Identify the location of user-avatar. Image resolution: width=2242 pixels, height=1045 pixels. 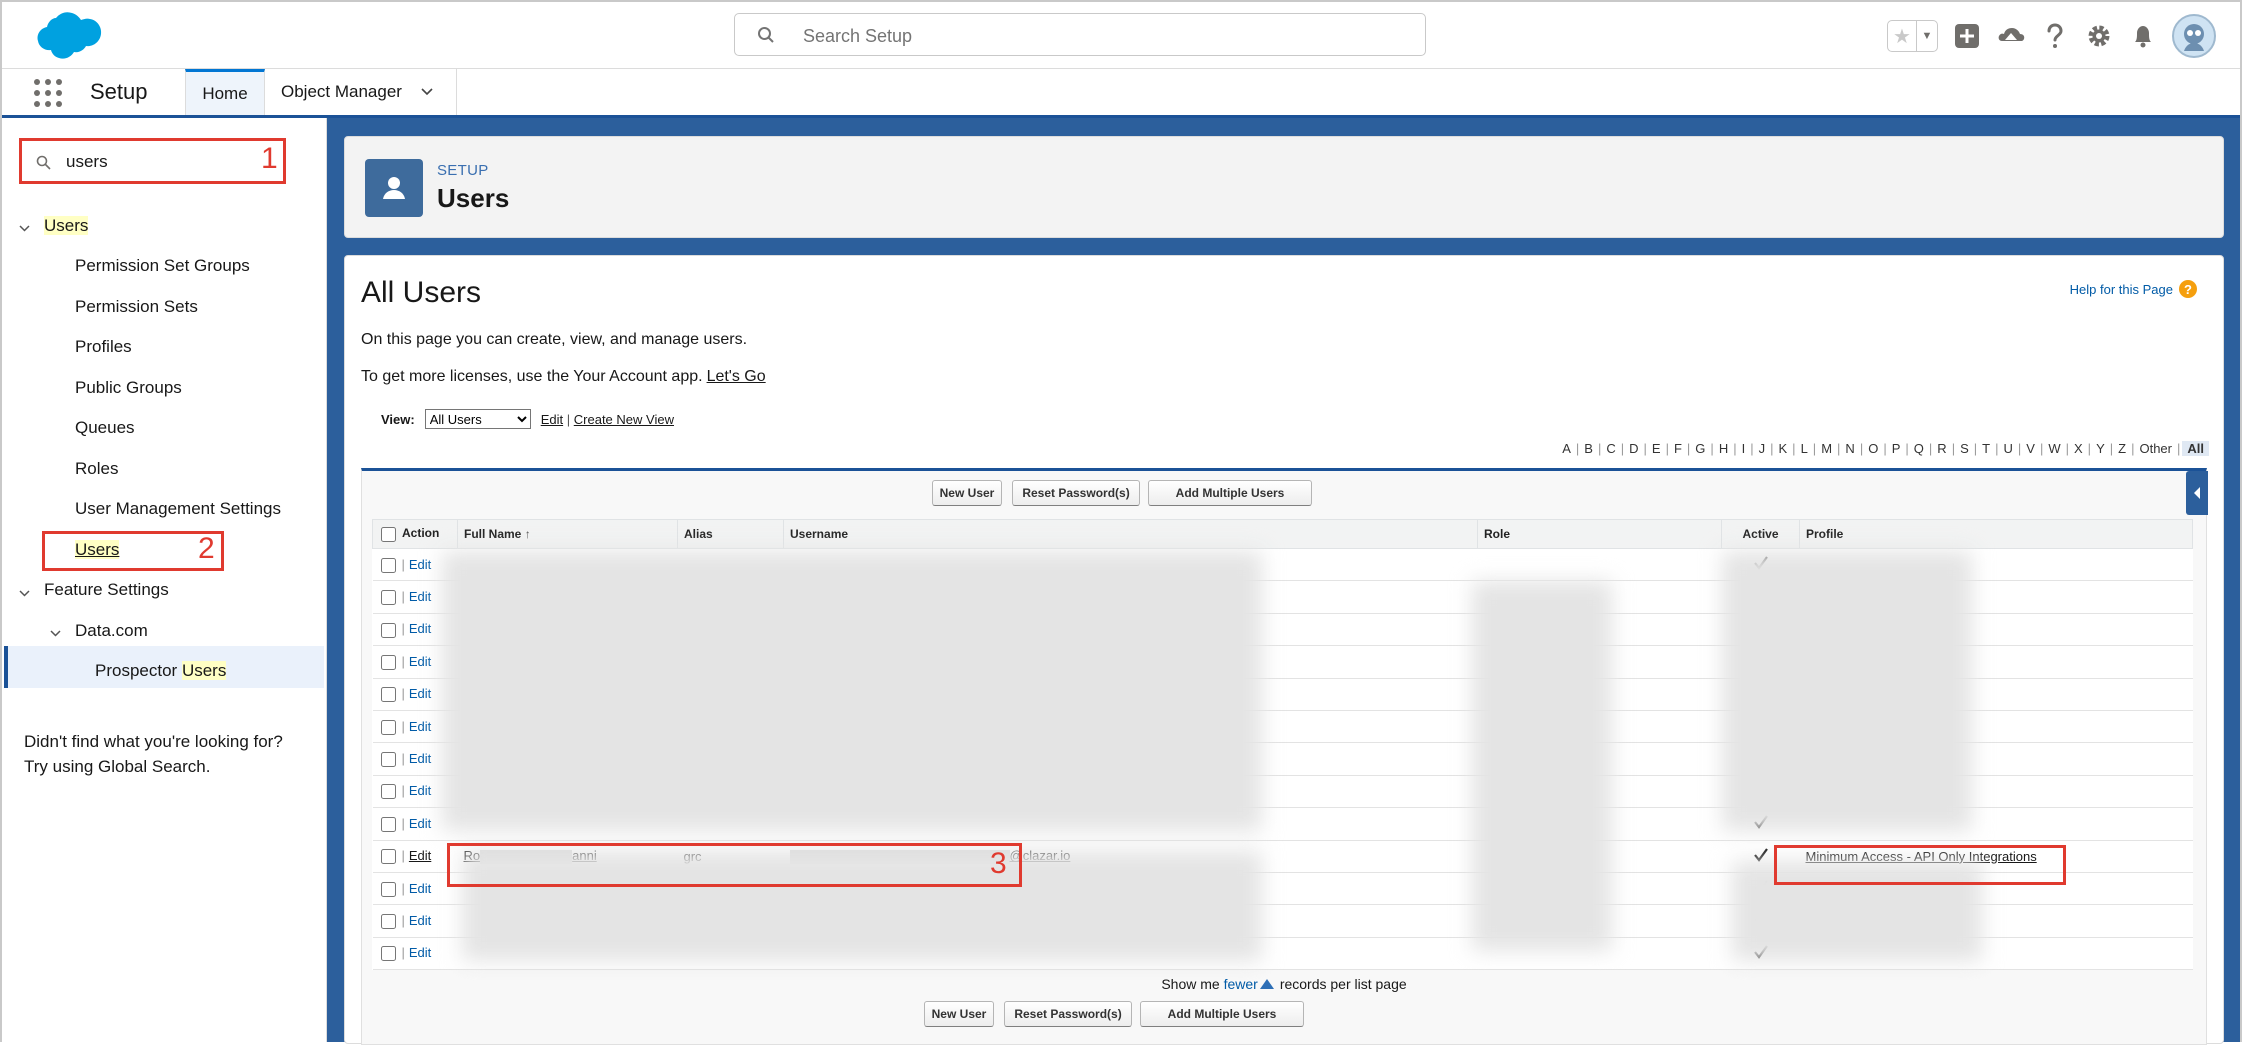
(2194, 36).